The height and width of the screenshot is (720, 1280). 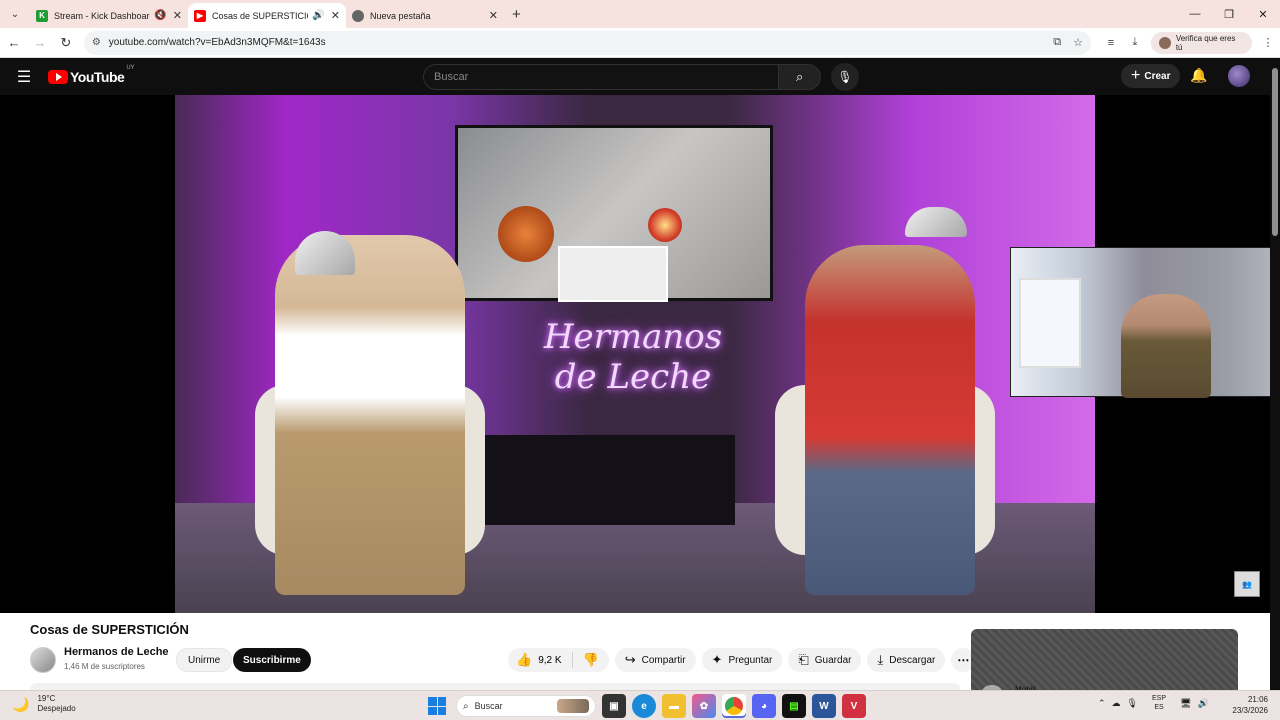 I want to click on reload-icon: ↻, so click(x=66, y=43).